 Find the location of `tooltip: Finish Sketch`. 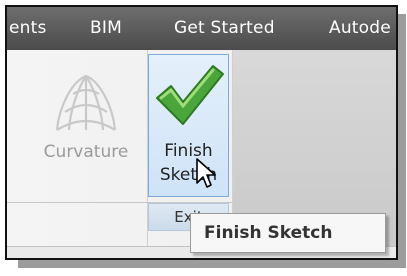

tooltip: Finish Sketch is located at coordinates (288, 233).